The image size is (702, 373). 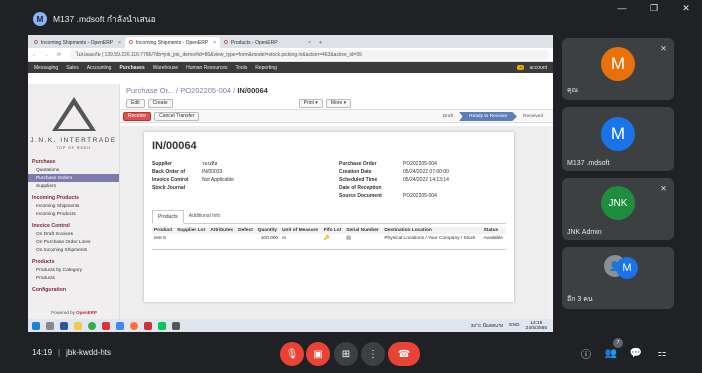 What do you see at coordinates (177, 116) in the screenshot?
I see `cancel-transfer-button: Cancel Transfer` at bounding box center [177, 116].